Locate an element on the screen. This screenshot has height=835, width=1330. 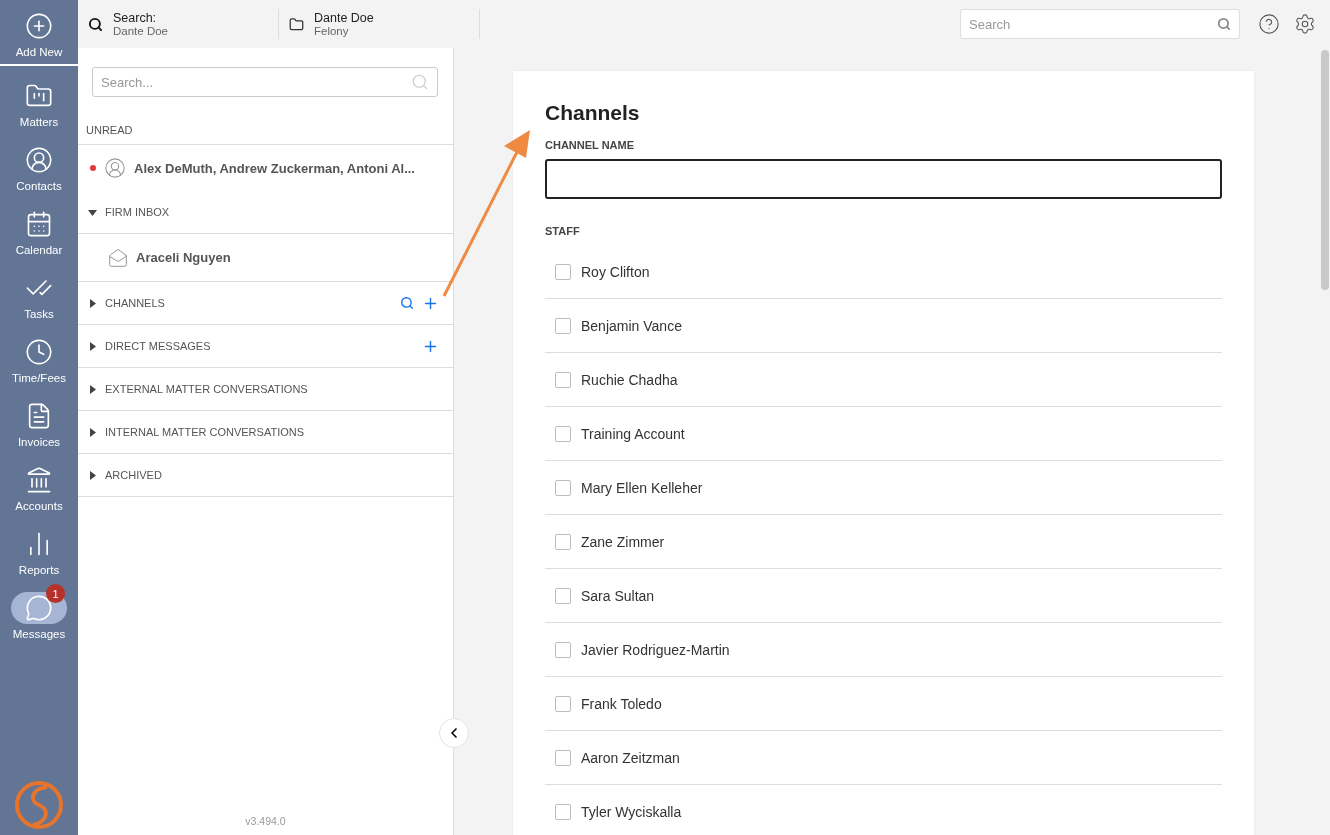
section-header: EXTERNAL MATTER CONVERSATIONS is located at coordinates (265, 389).